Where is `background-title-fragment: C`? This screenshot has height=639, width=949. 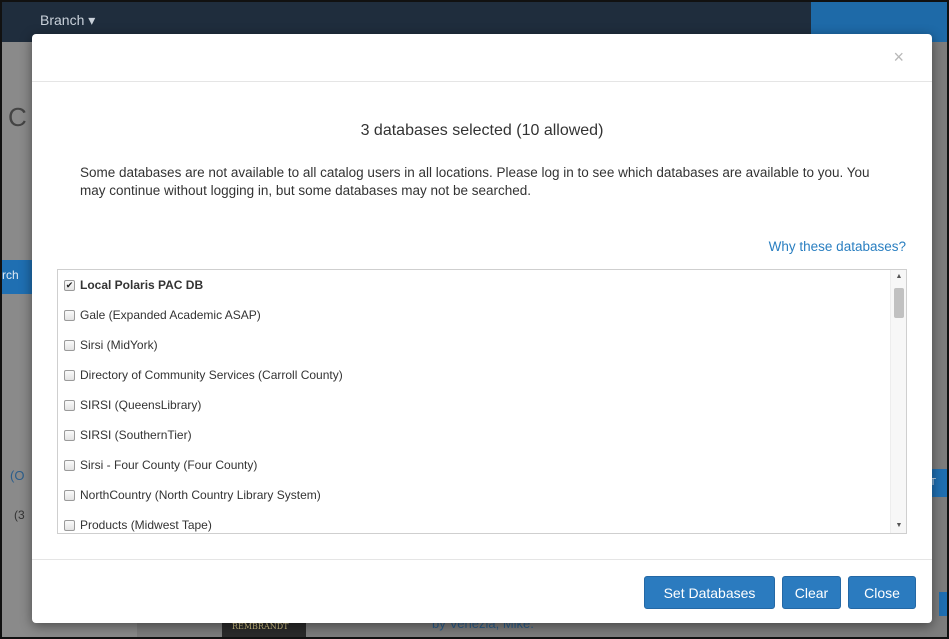
background-title-fragment: C is located at coordinates (17, 117).